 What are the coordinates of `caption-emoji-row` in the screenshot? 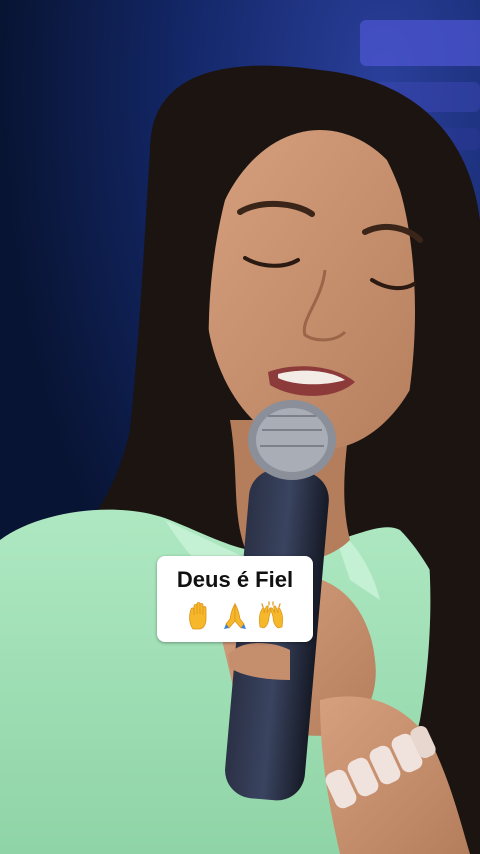 It's located at (235, 616).